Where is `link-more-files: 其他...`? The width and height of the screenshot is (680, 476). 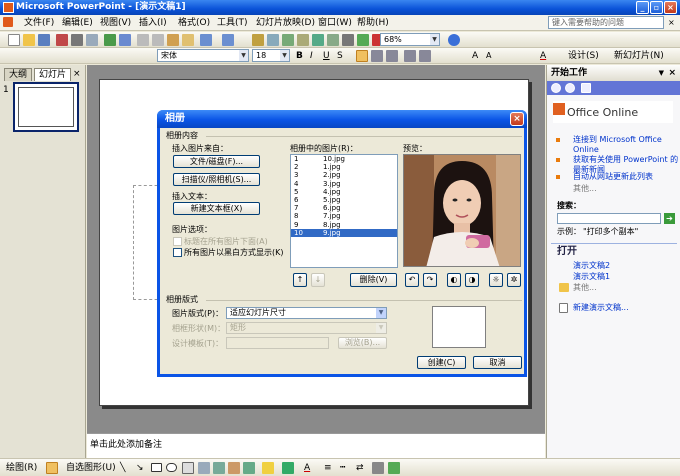 link-more-files: 其他... is located at coordinates (585, 288).